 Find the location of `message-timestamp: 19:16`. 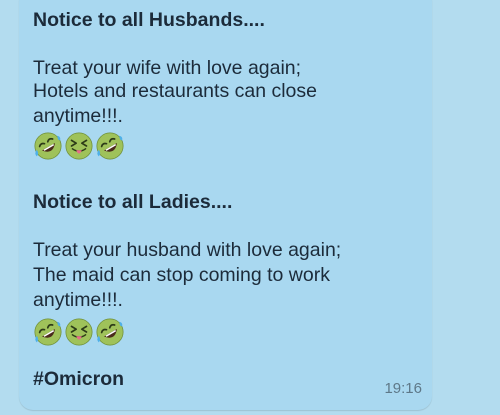

message-timestamp: 19:16 is located at coordinates (403, 388).